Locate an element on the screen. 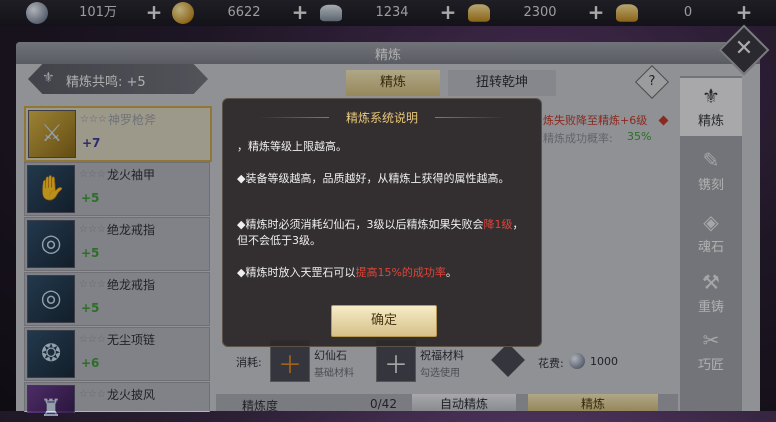  highlight-text: 提高15%的成功率 is located at coordinates (400, 272).